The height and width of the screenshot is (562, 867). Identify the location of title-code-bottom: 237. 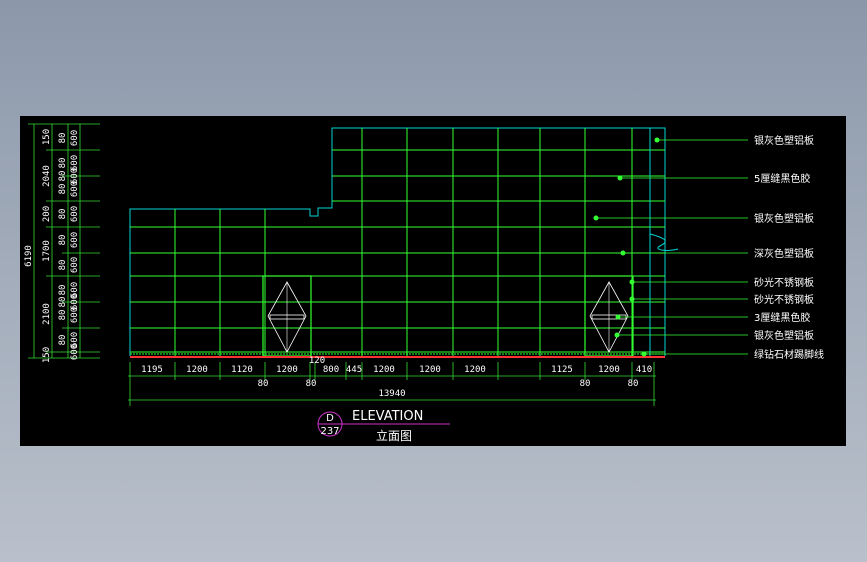
(329, 431).